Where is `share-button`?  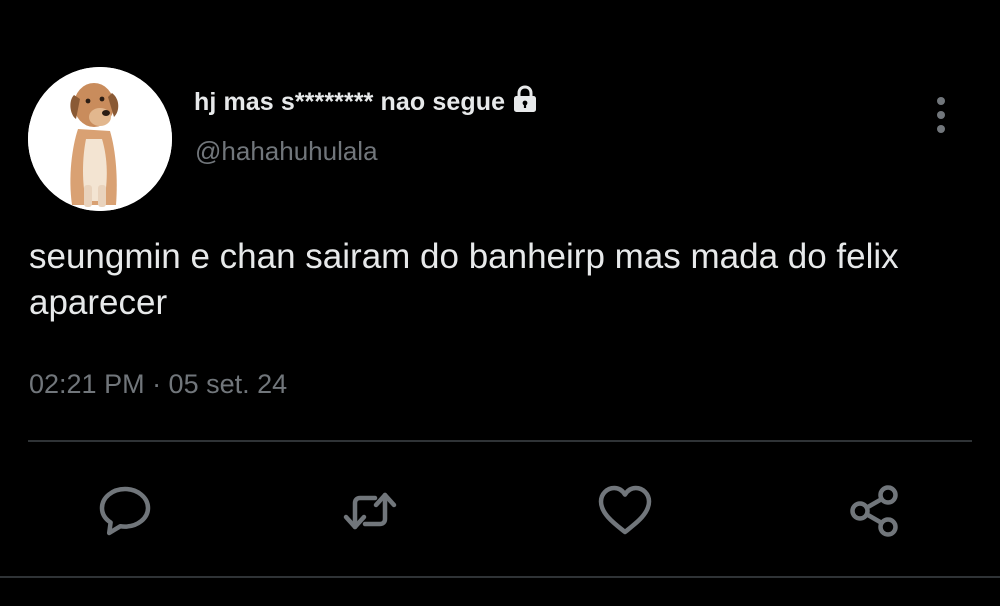
share-button is located at coordinates (875, 511).